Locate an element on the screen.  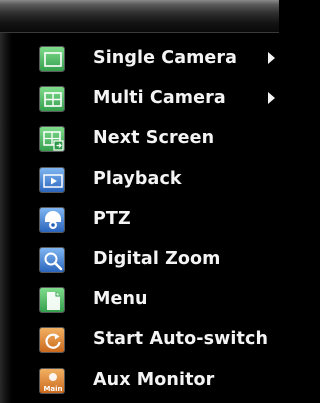
menu-item-start-auto-switch: Start Auto-switch is located at coordinates (139, 341).